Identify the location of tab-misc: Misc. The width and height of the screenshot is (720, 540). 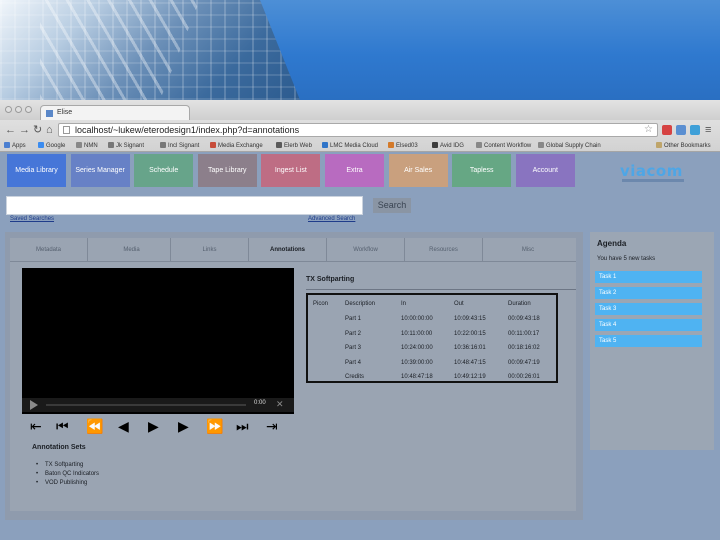
(528, 250).